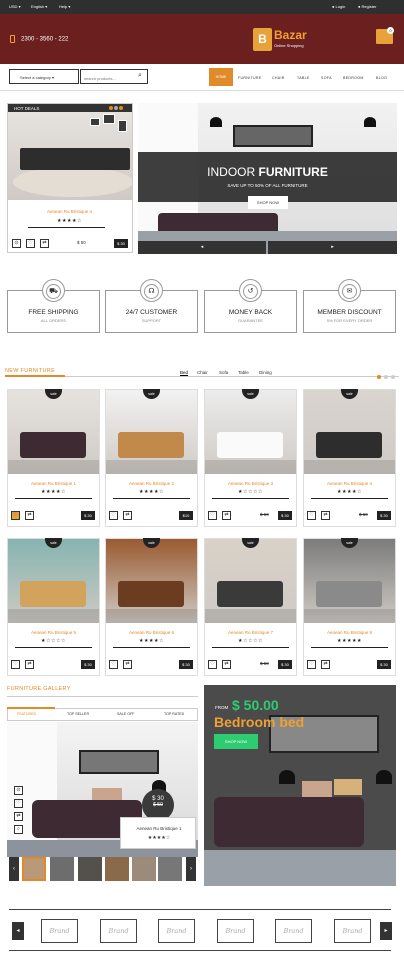 This screenshot has height=968, width=404. What do you see at coordinates (202, 372) in the screenshot?
I see `filter-chair: Chair` at bounding box center [202, 372].